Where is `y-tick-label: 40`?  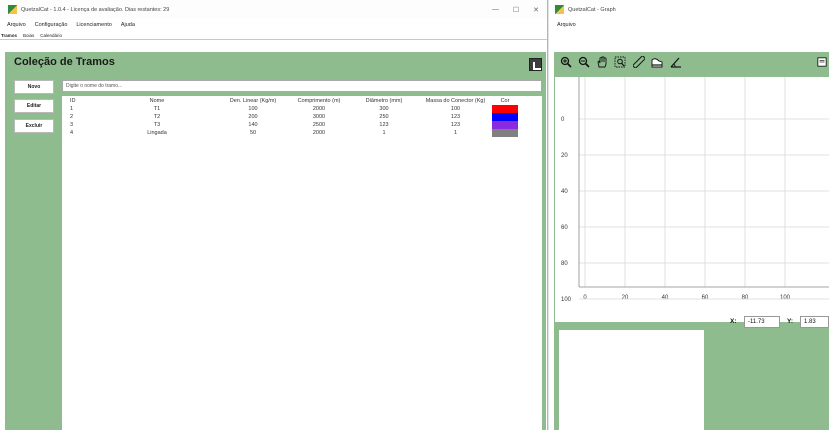 y-tick-label: 40 is located at coordinates (564, 192).